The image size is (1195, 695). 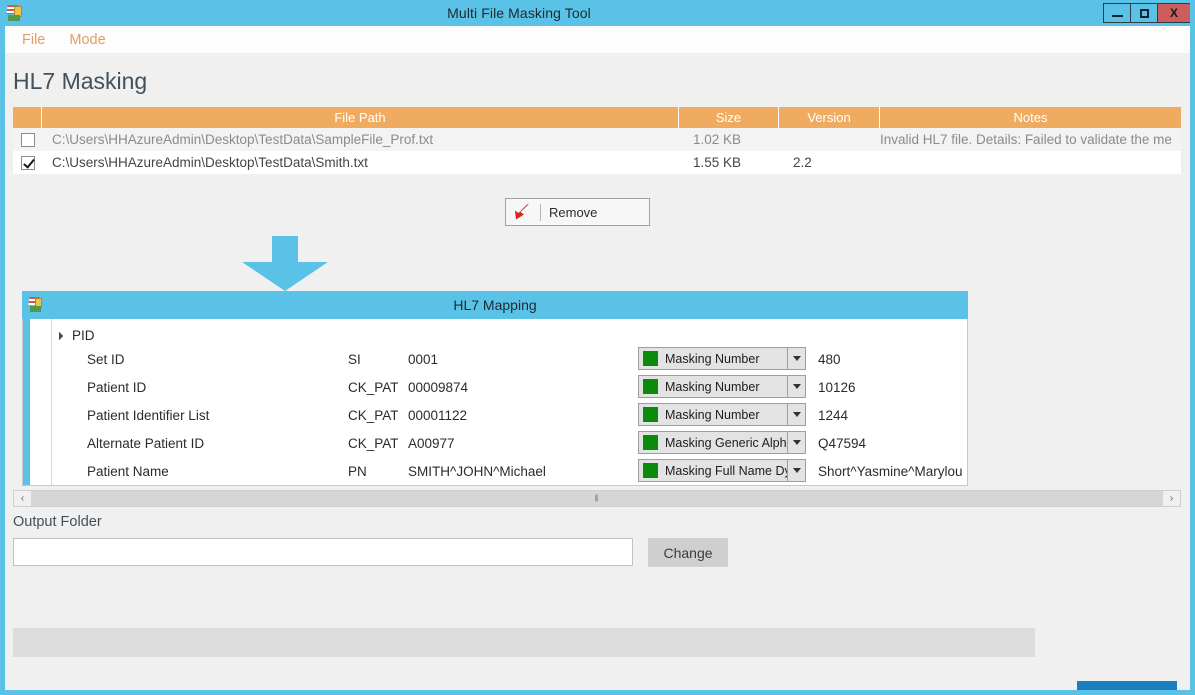 I want to click on menu-item-file: File, so click(x=33, y=40).